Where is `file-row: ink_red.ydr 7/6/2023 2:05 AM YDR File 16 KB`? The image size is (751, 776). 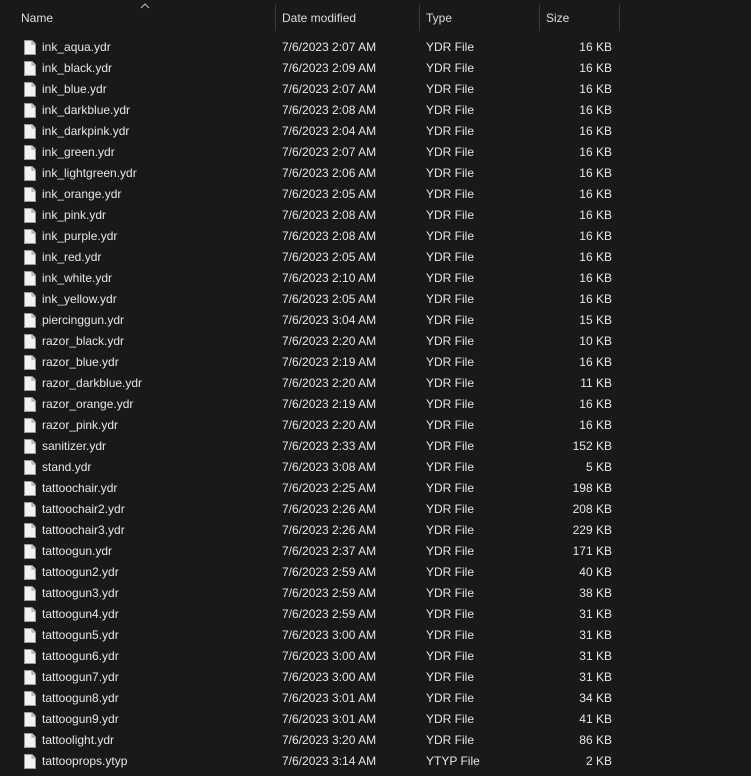
file-row: ink_red.ydr 7/6/2023 2:05 AM YDR File 16 KB is located at coordinates (375, 257).